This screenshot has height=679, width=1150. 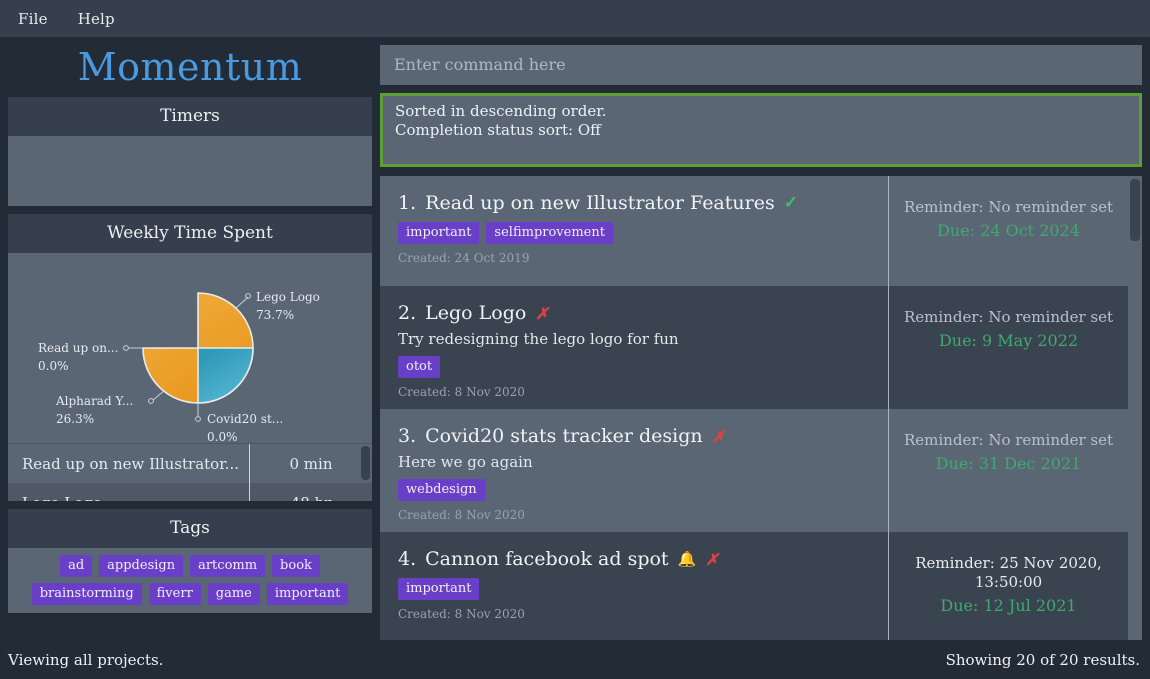 What do you see at coordinates (128, 498) in the screenshot?
I see `time-row-name: Lego Logo` at bounding box center [128, 498].